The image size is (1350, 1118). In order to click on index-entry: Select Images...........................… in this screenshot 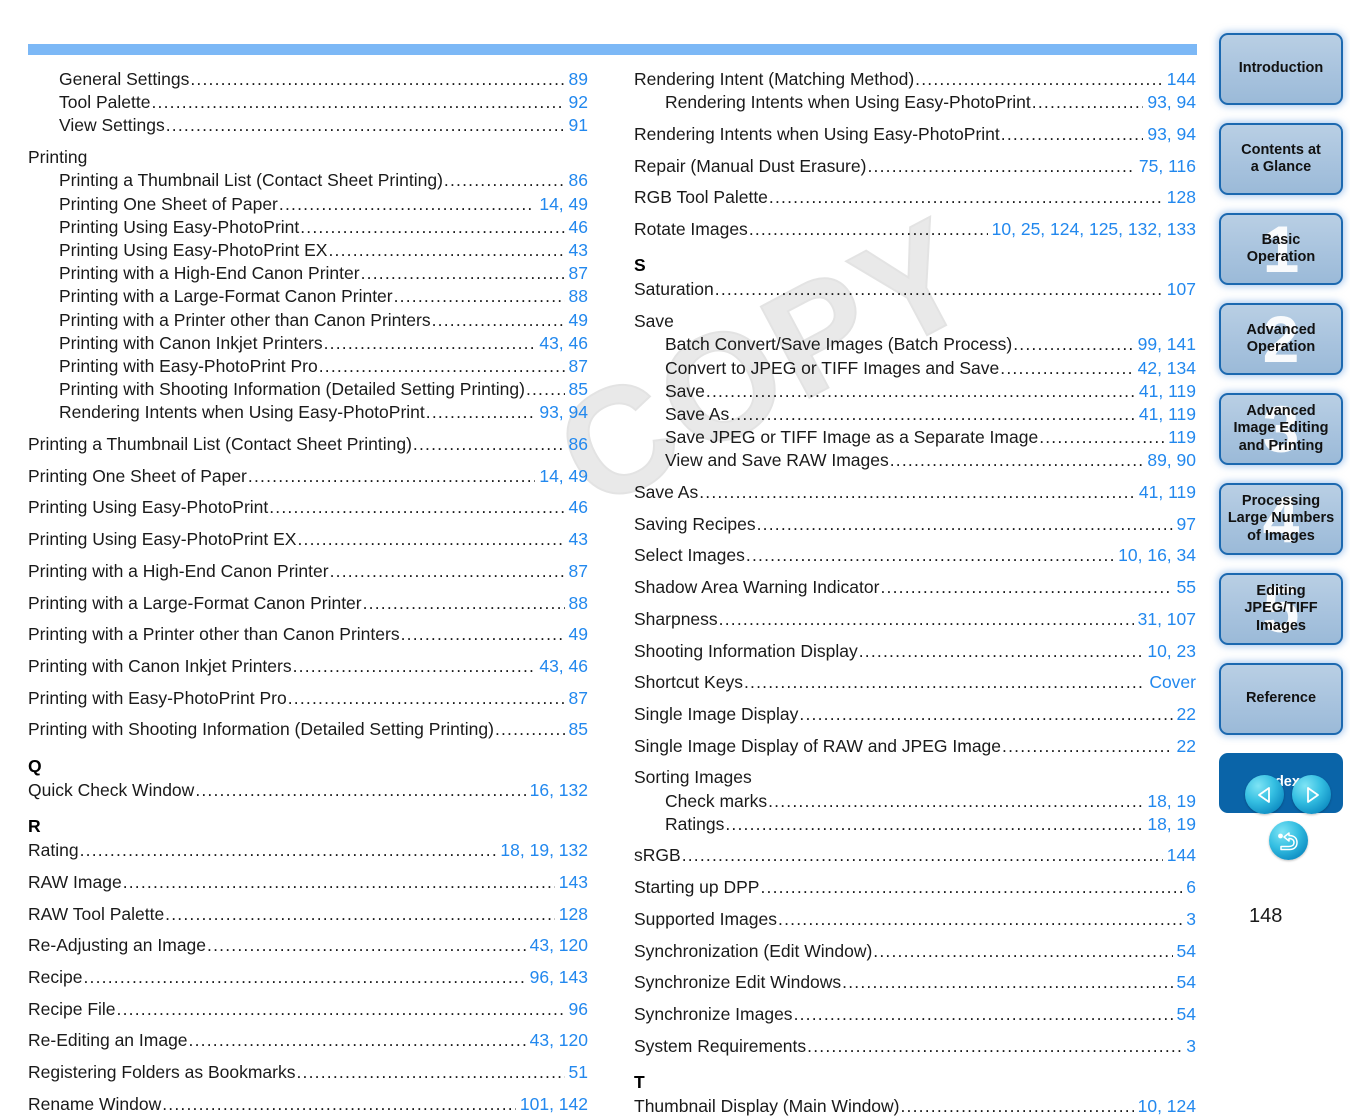, I will do `click(915, 555)`.